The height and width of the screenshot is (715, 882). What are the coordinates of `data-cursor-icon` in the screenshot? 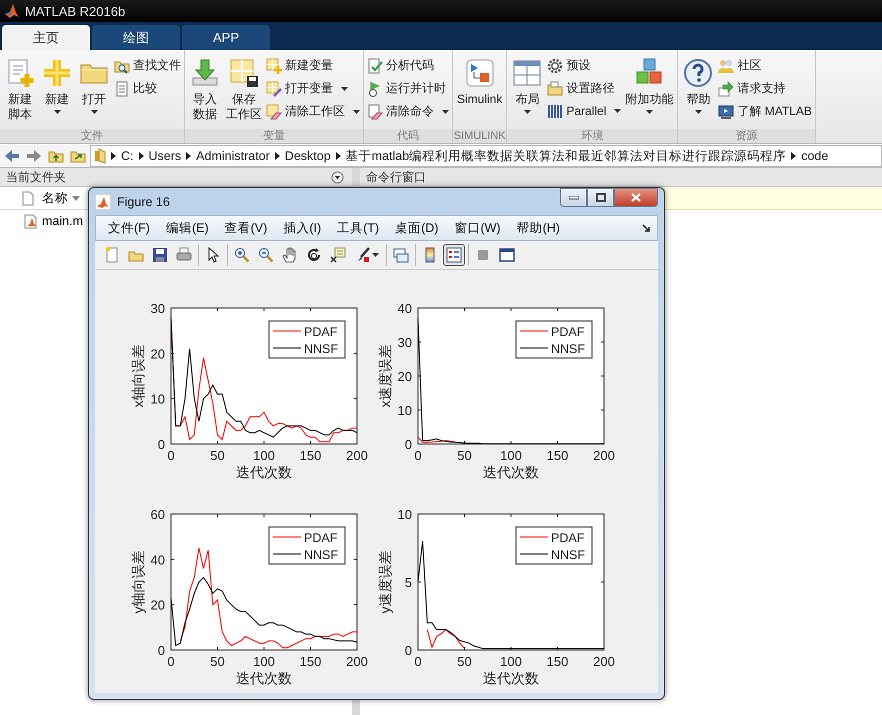 It's located at (338, 255).